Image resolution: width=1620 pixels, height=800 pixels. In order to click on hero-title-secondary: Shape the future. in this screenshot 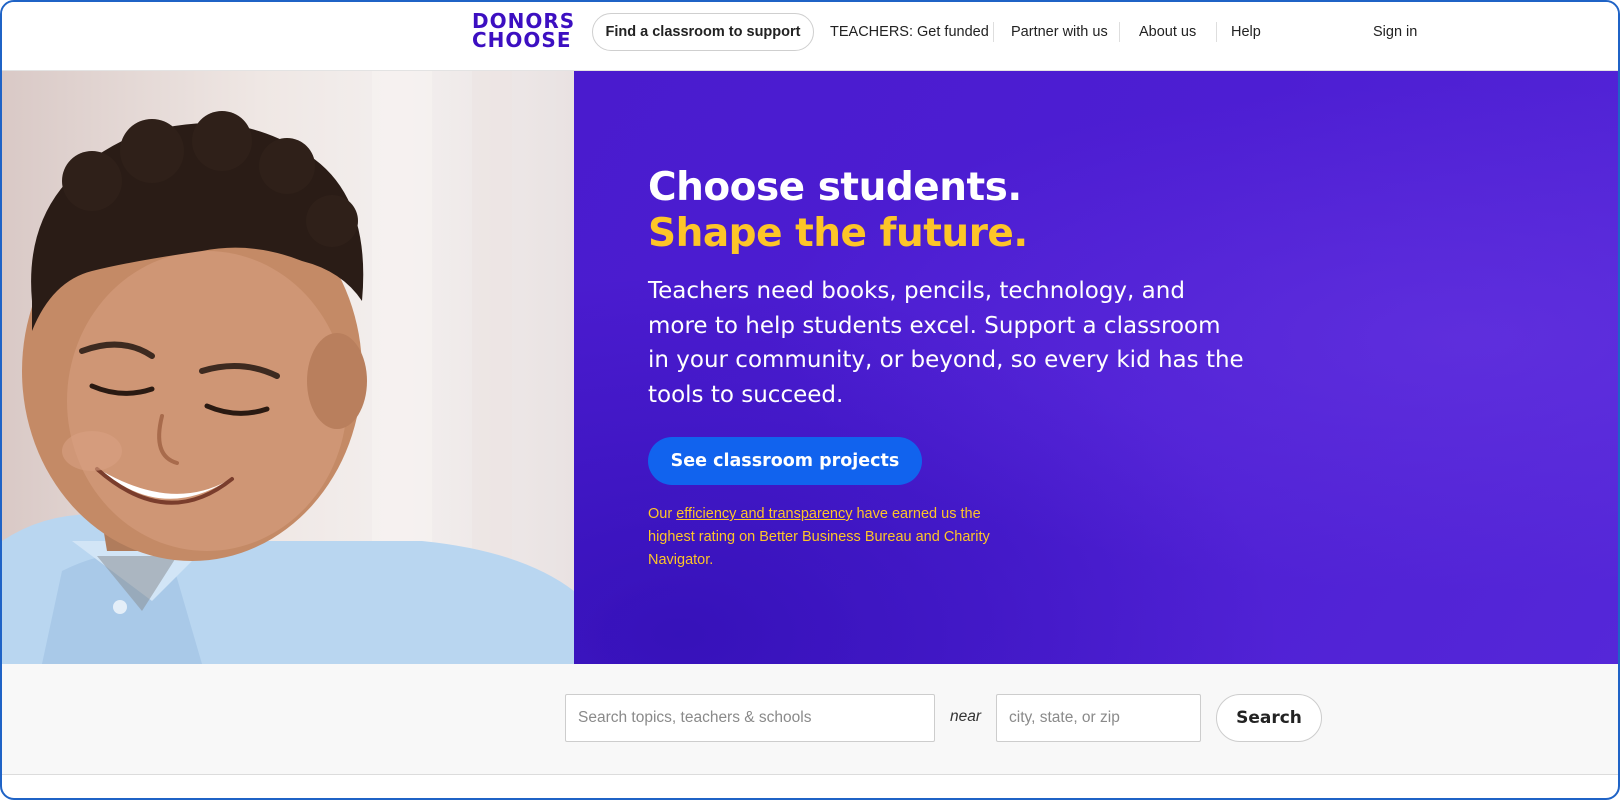, I will do `click(838, 233)`.